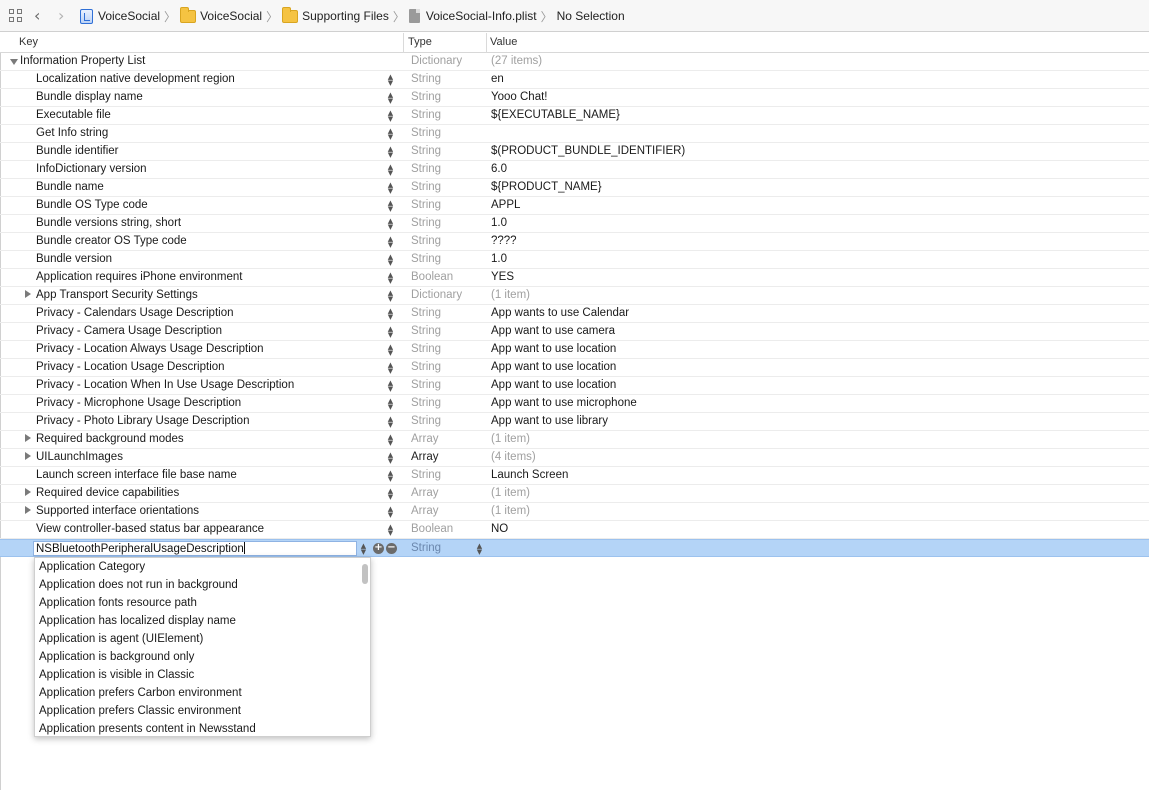  What do you see at coordinates (202, 657) in the screenshot?
I see `suggestion-item: Application is background only` at bounding box center [202, 657].